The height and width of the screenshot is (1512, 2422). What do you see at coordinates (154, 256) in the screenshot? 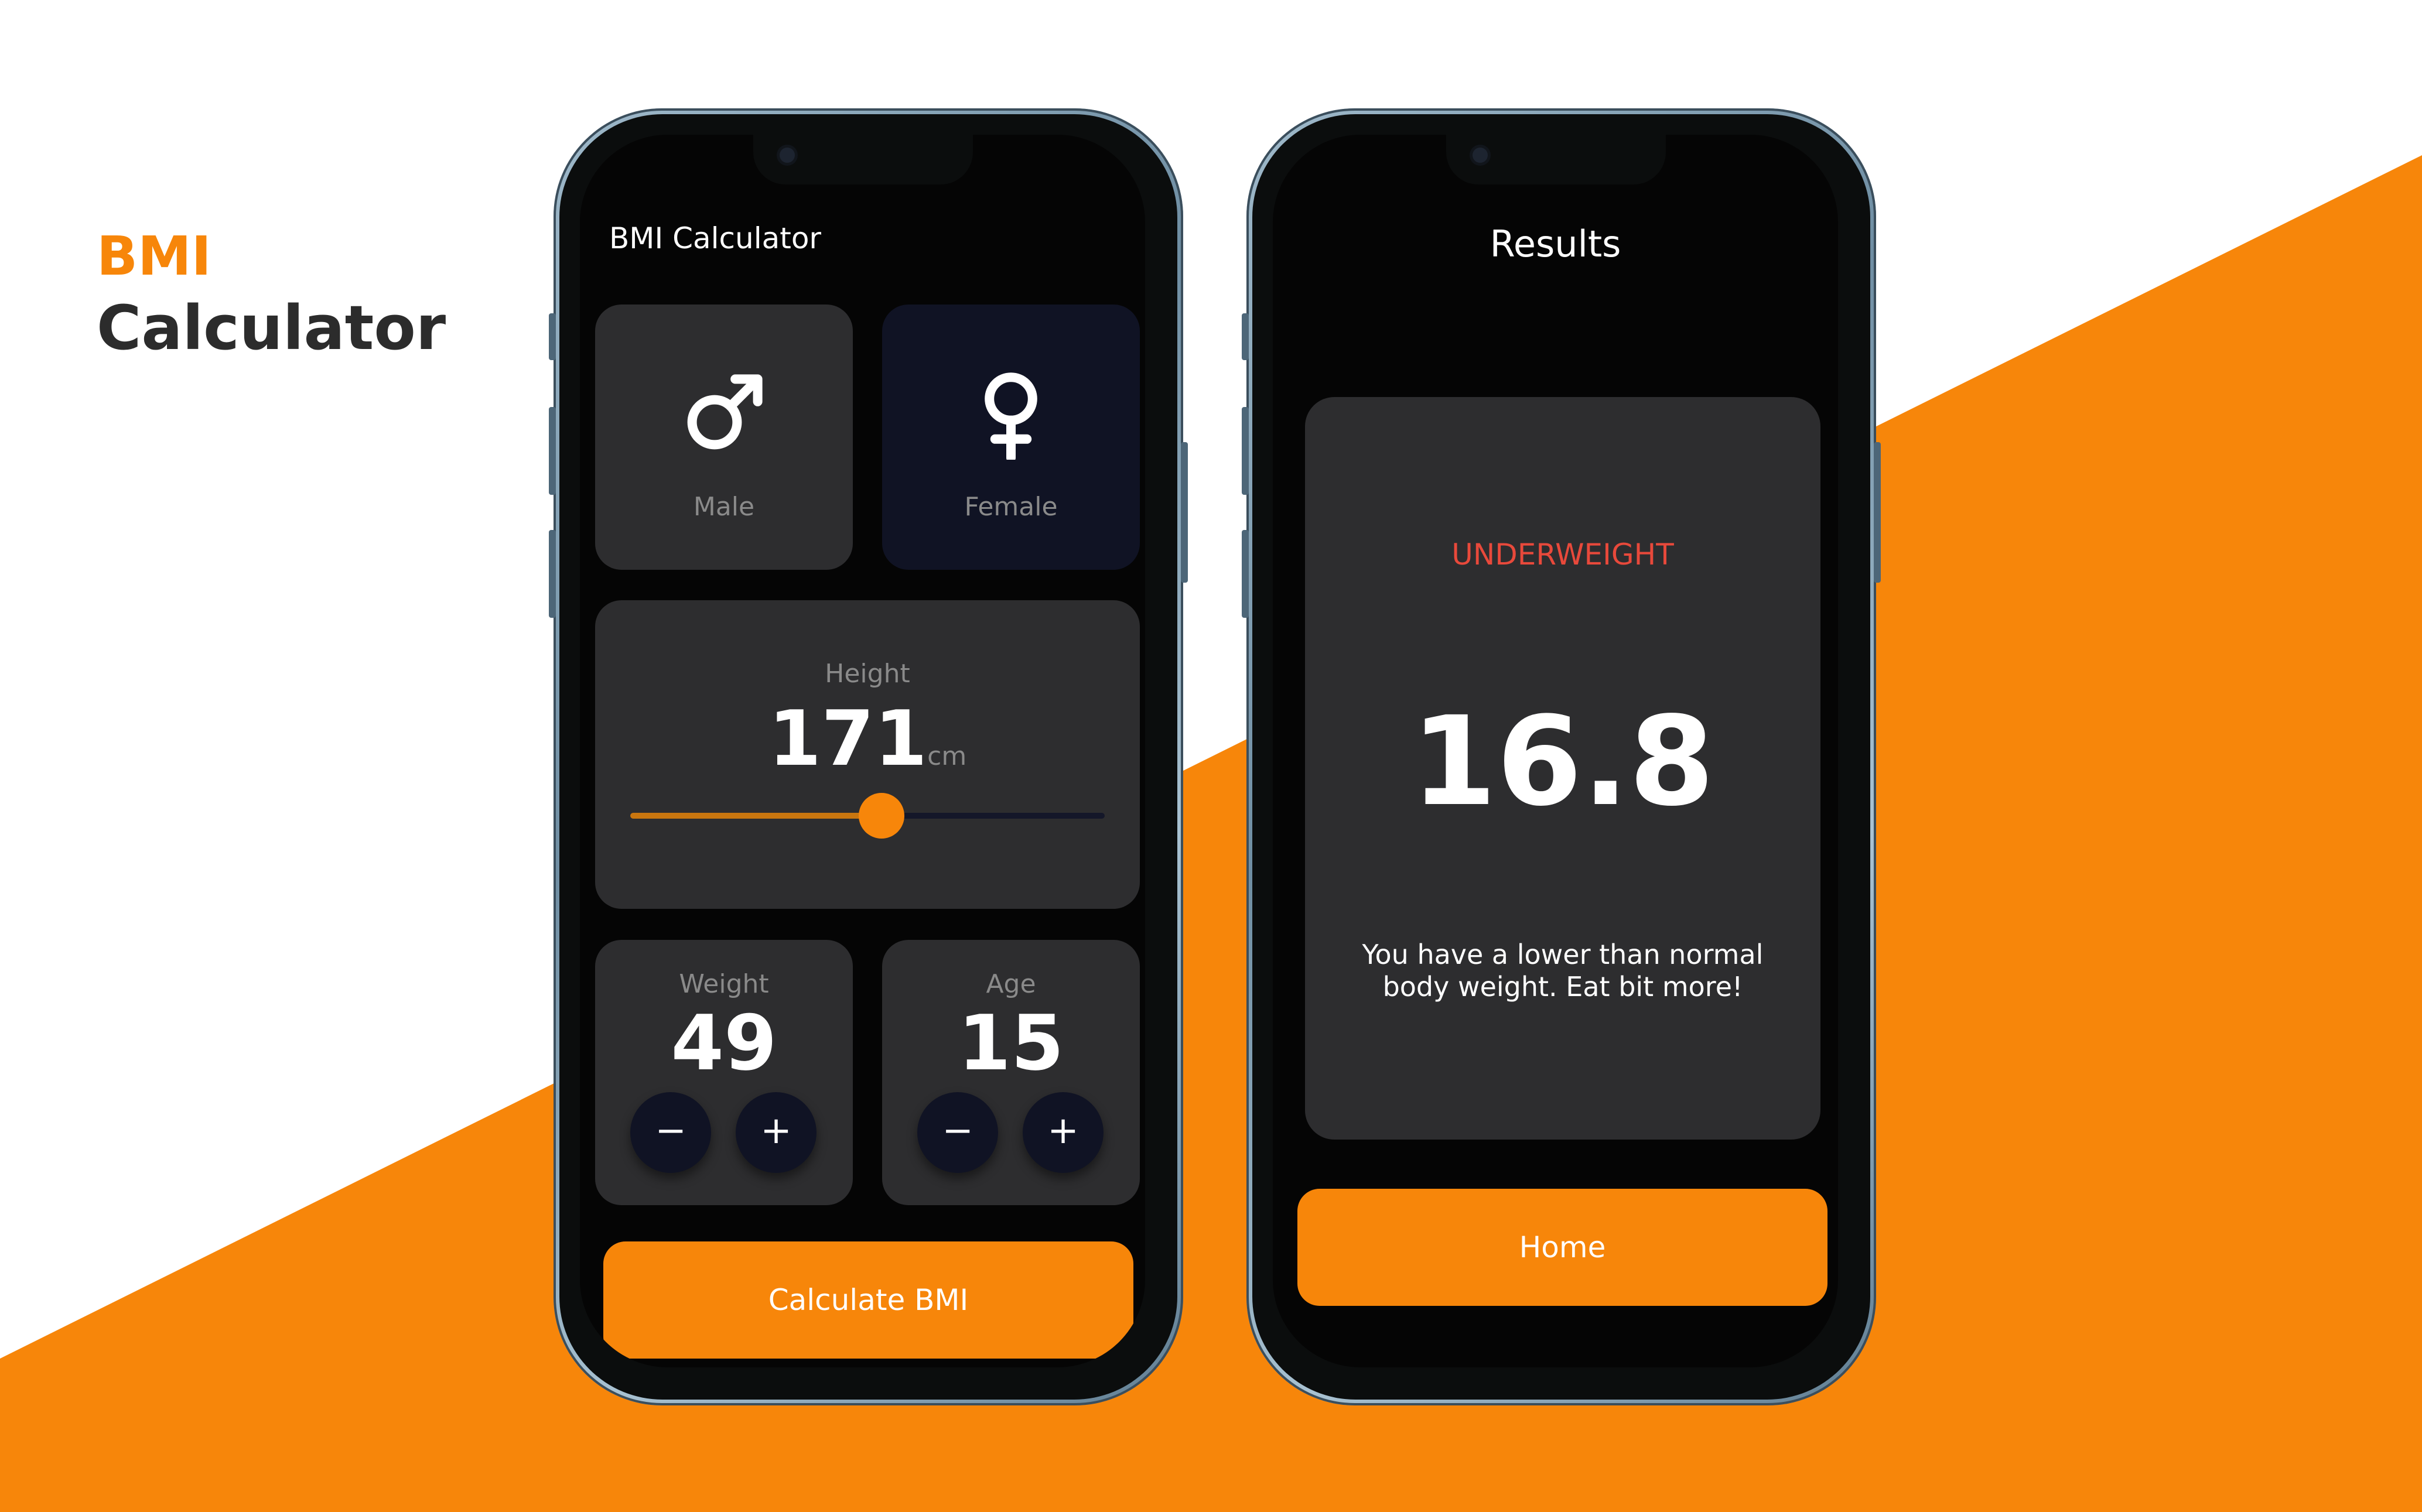
I see `headline-bmi: BMI` at bounding box center [154, 256].